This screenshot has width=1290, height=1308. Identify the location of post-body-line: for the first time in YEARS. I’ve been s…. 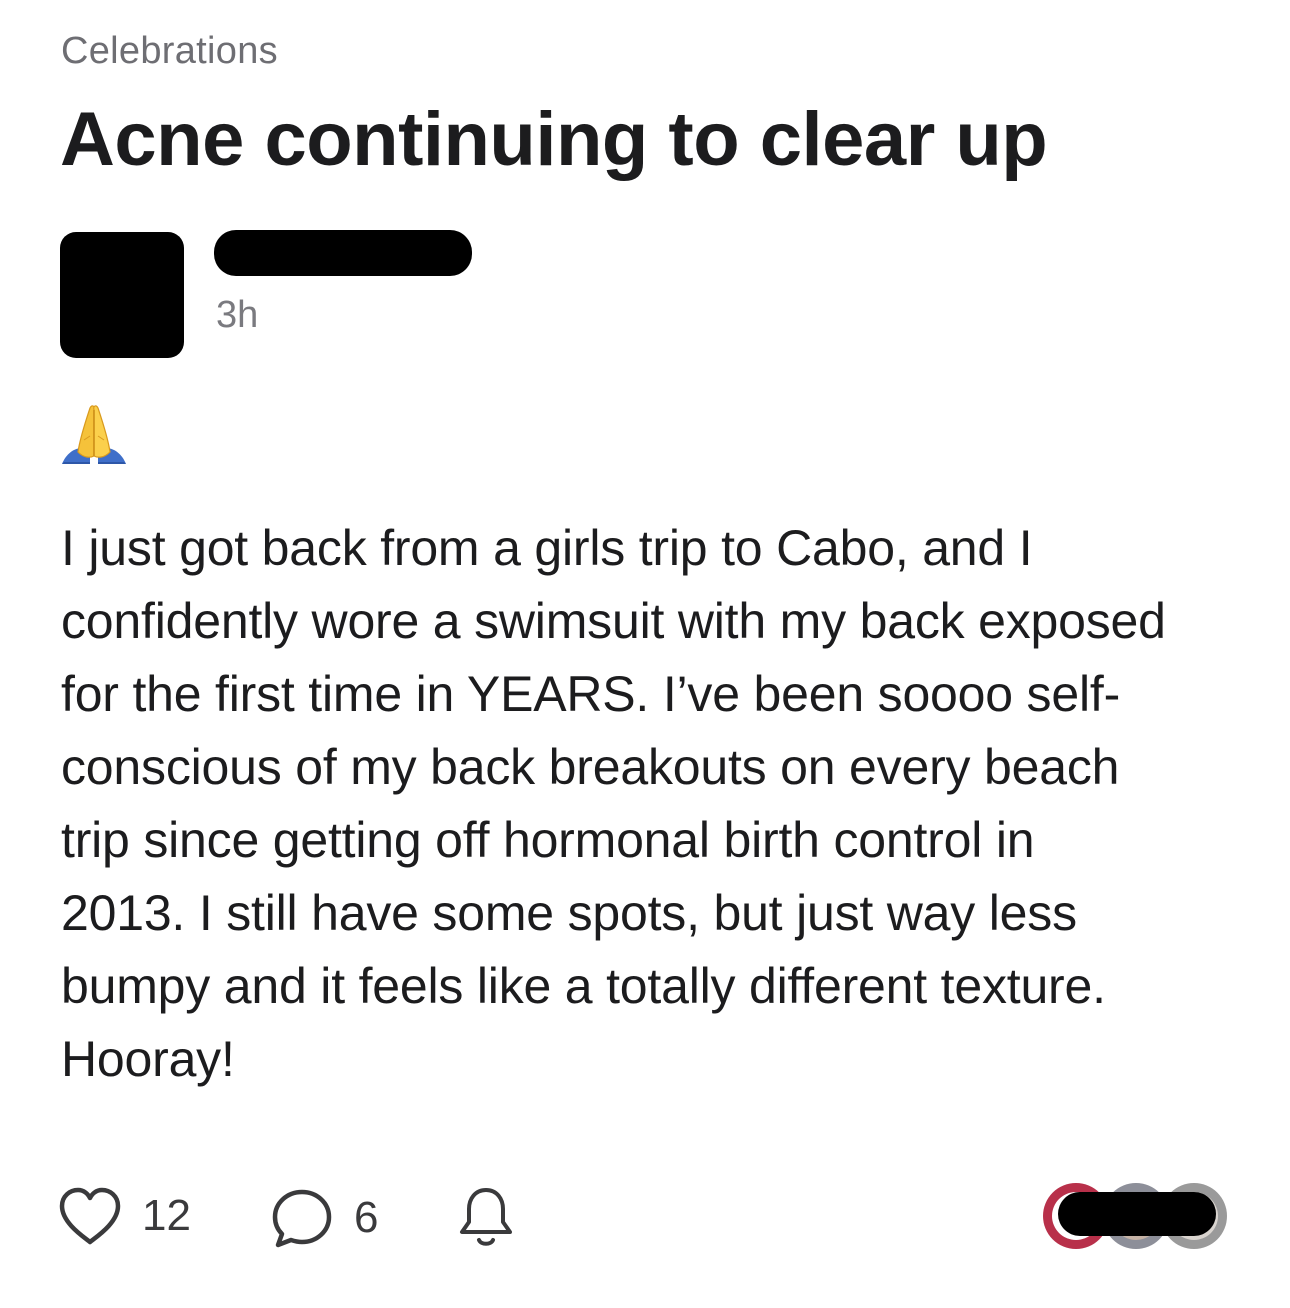
(591, 694).